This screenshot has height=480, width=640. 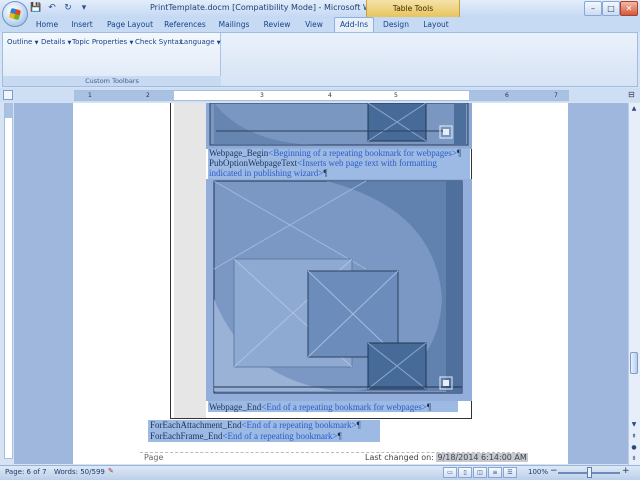 I want to click on details-label: Details, so click(x=53, y=42).